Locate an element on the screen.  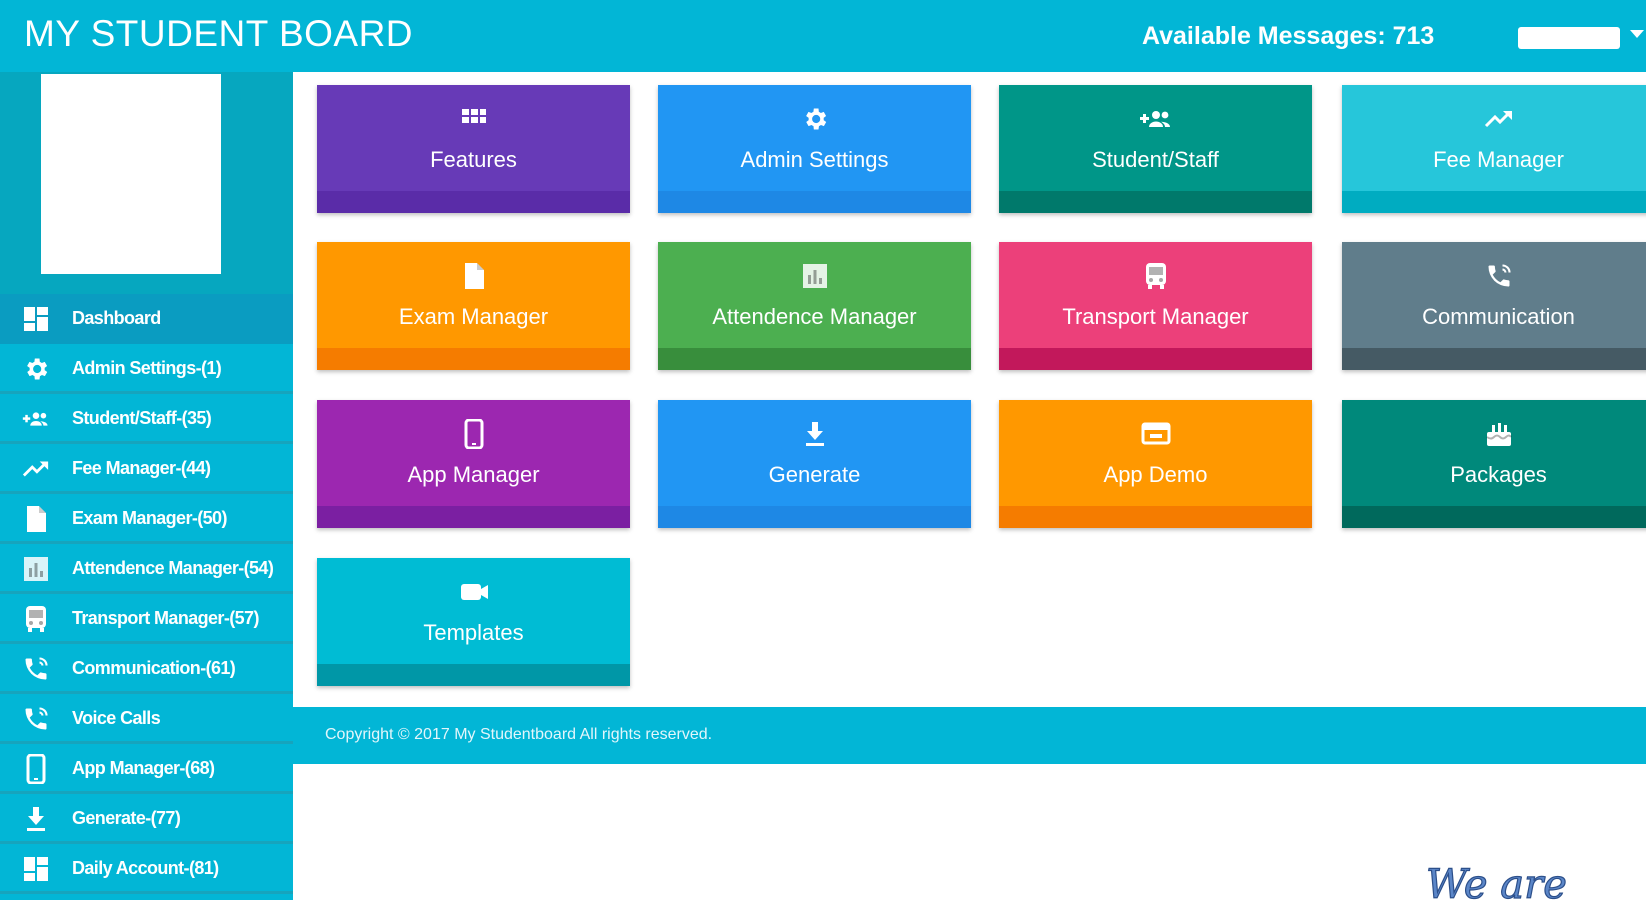
sidebar-item-label: Exam Manager-(50) is located at coordinates (149, 518).